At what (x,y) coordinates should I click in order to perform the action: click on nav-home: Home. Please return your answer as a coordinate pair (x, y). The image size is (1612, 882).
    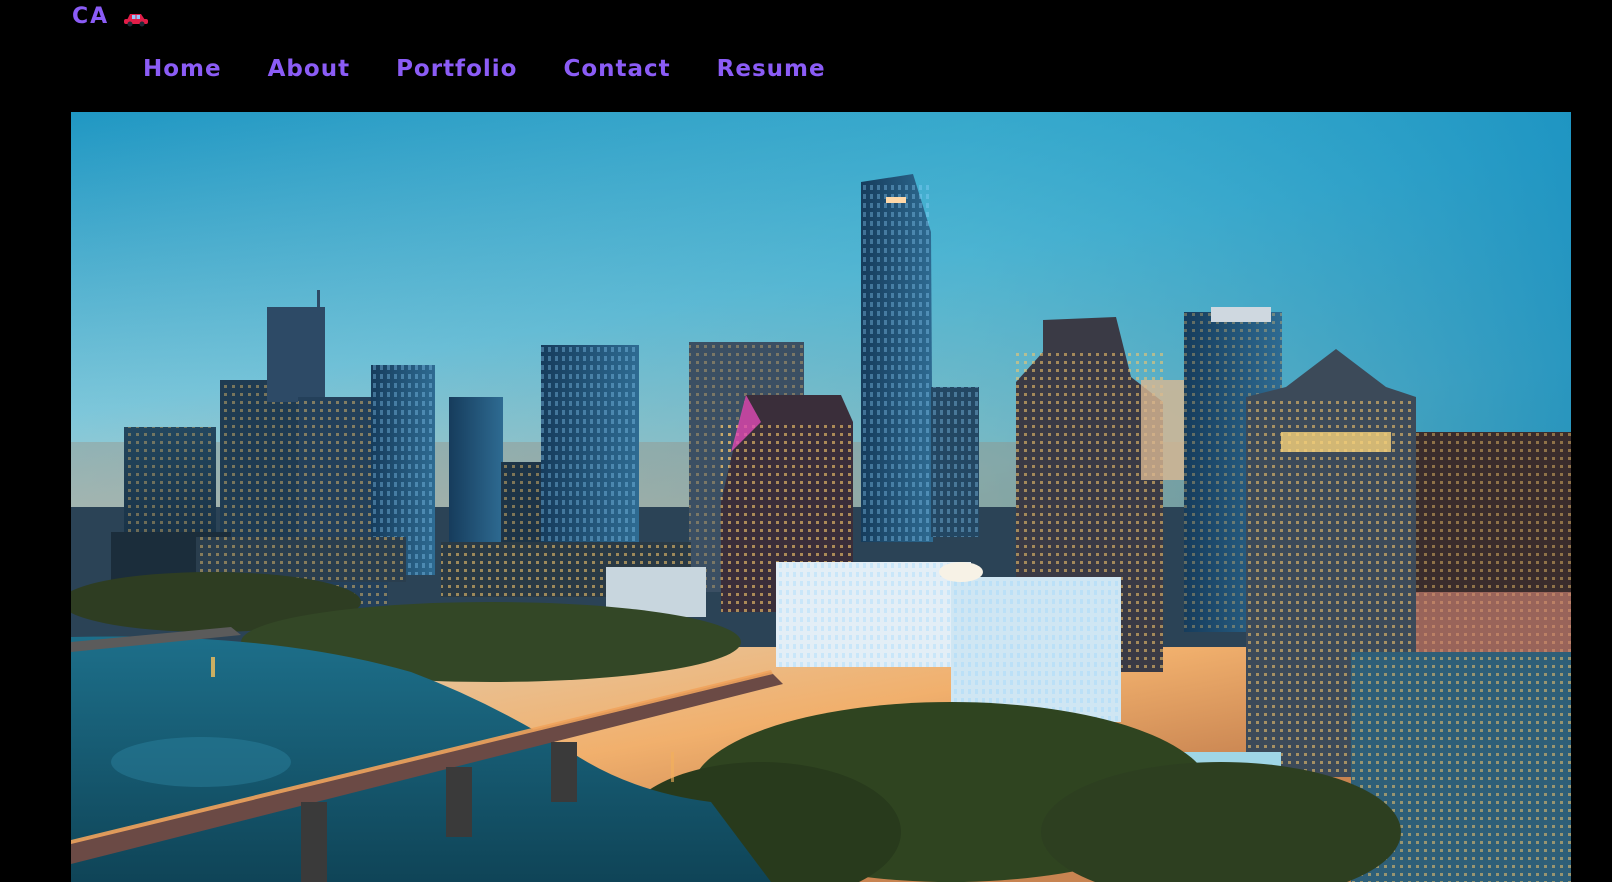
    Looking at the image, I should click on (182, 69).